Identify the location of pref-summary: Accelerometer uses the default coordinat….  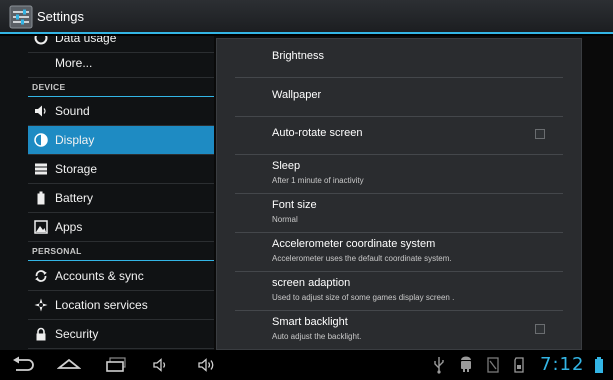
(362, 258).